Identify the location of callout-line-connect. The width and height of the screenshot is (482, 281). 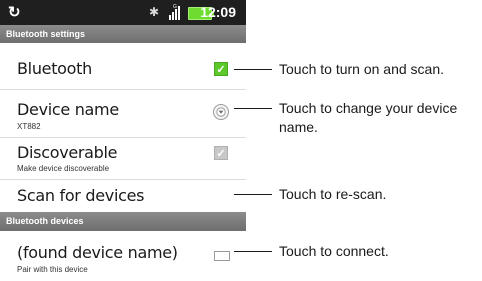
(253, 251).